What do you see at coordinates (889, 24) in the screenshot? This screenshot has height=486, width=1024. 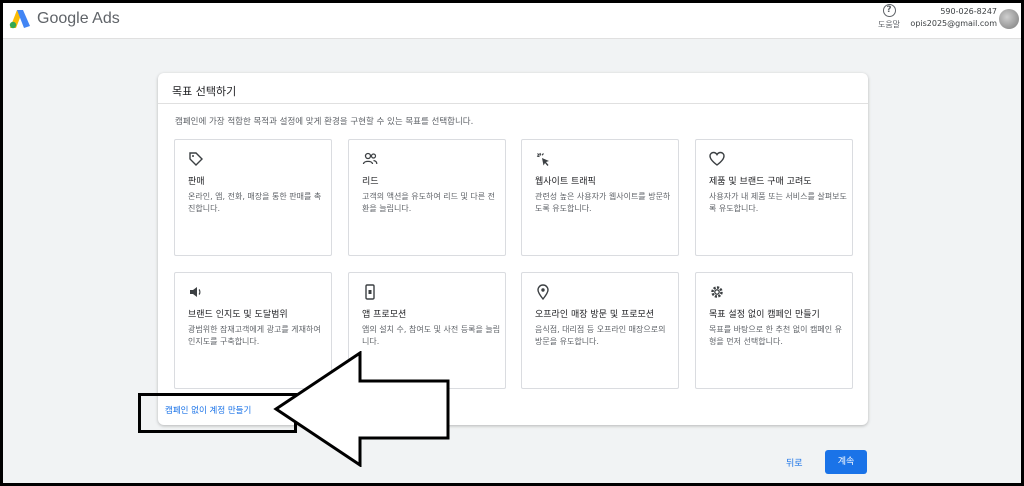 I see `help-label: 도움말` at bounding box center [889, 24].